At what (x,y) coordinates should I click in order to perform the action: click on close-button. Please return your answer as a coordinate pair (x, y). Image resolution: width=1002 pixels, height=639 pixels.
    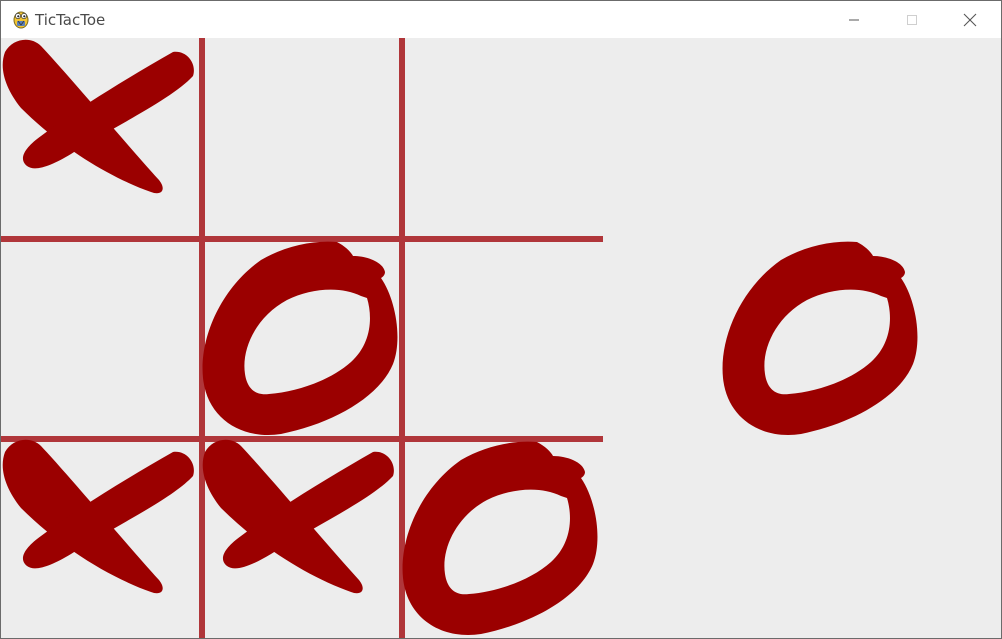
    Looking at the image, I should click on (970, 19).